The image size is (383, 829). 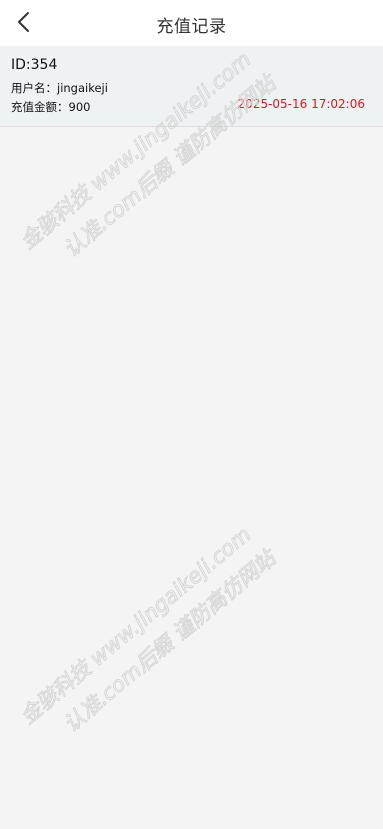 What do you see at coordinates (79, 107) in the screenshot?
I see `amount-value: 900` at bounding box center [79, 107].